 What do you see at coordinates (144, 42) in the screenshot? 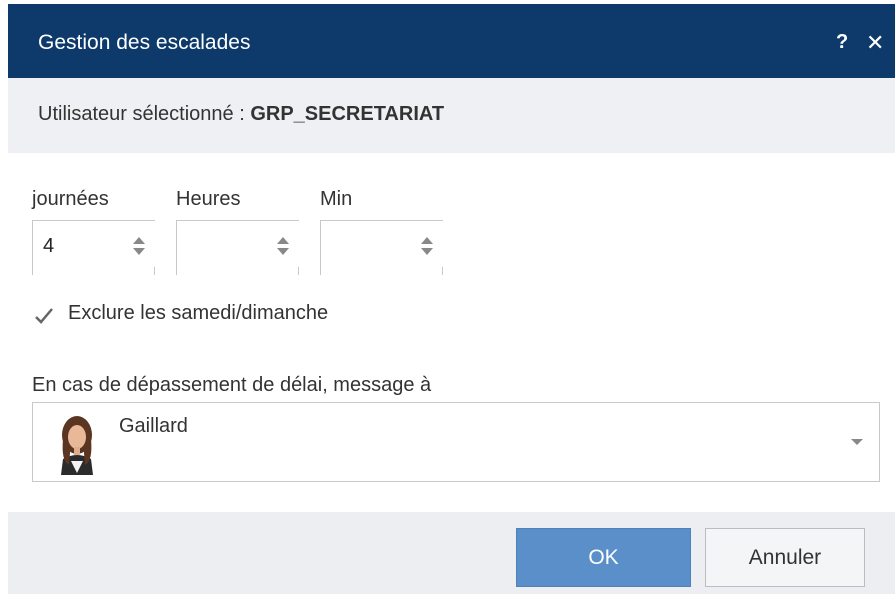
I see `dialog-title: Gestion des escalades` at bounding box center [144, 42].